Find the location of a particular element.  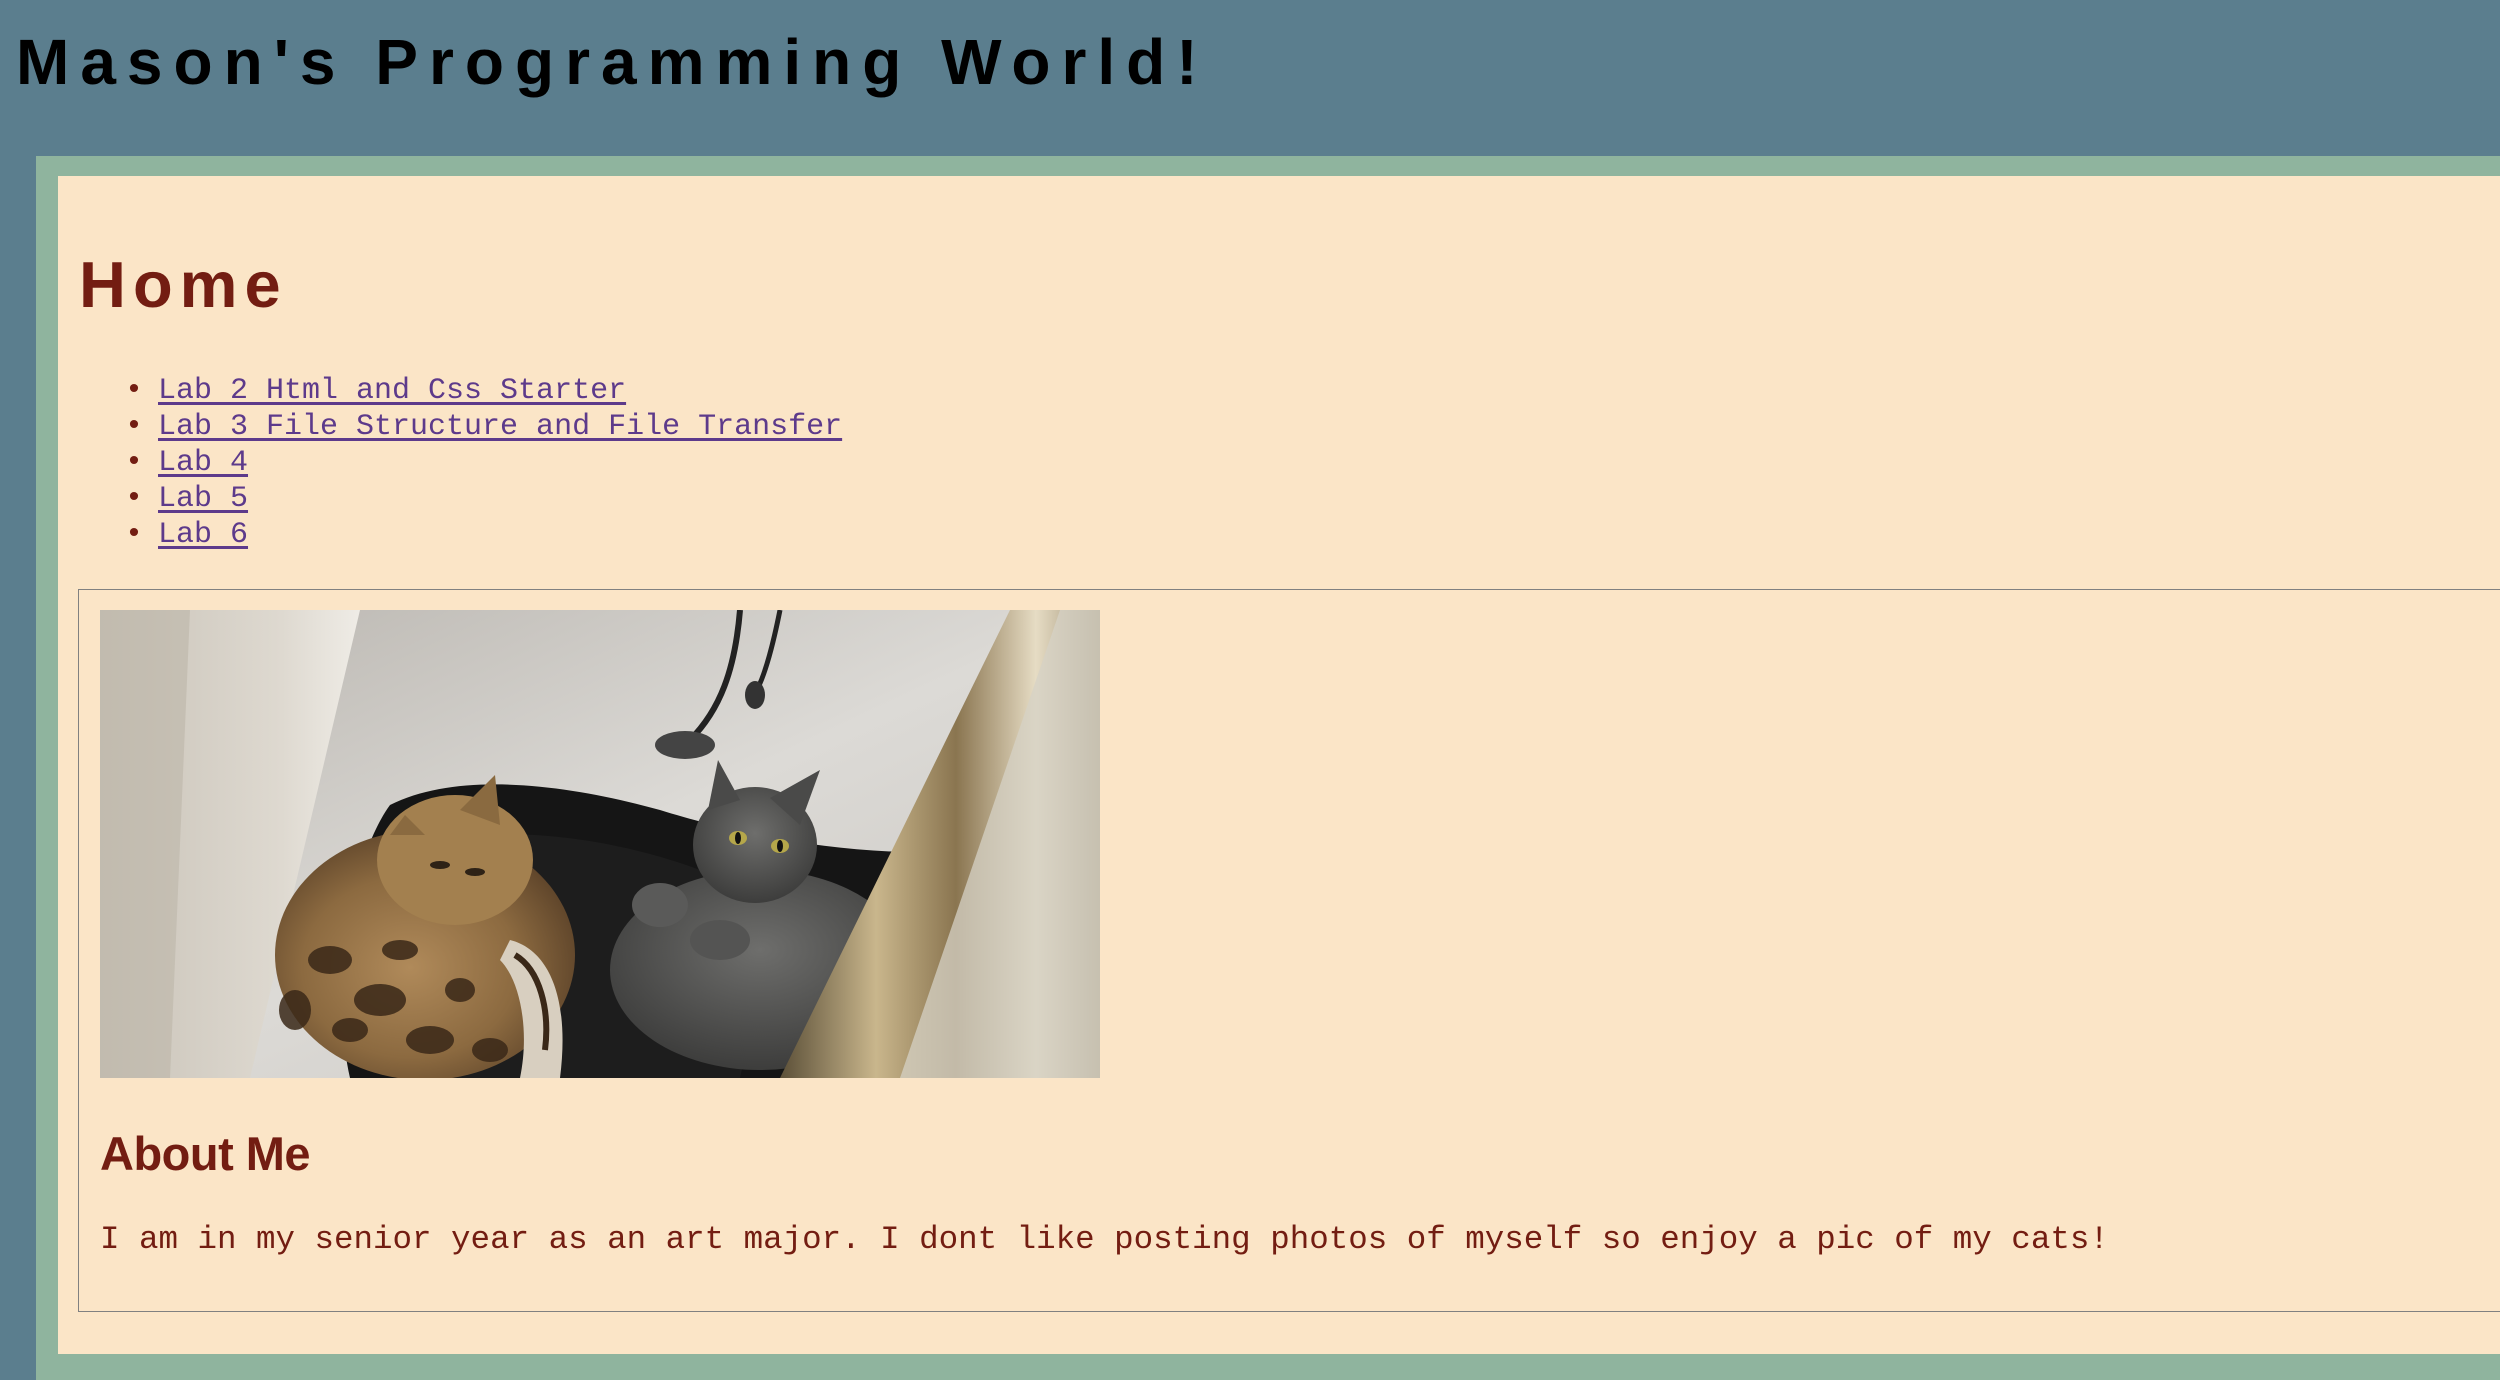

cats-photo is located at coordinates (600, 844).